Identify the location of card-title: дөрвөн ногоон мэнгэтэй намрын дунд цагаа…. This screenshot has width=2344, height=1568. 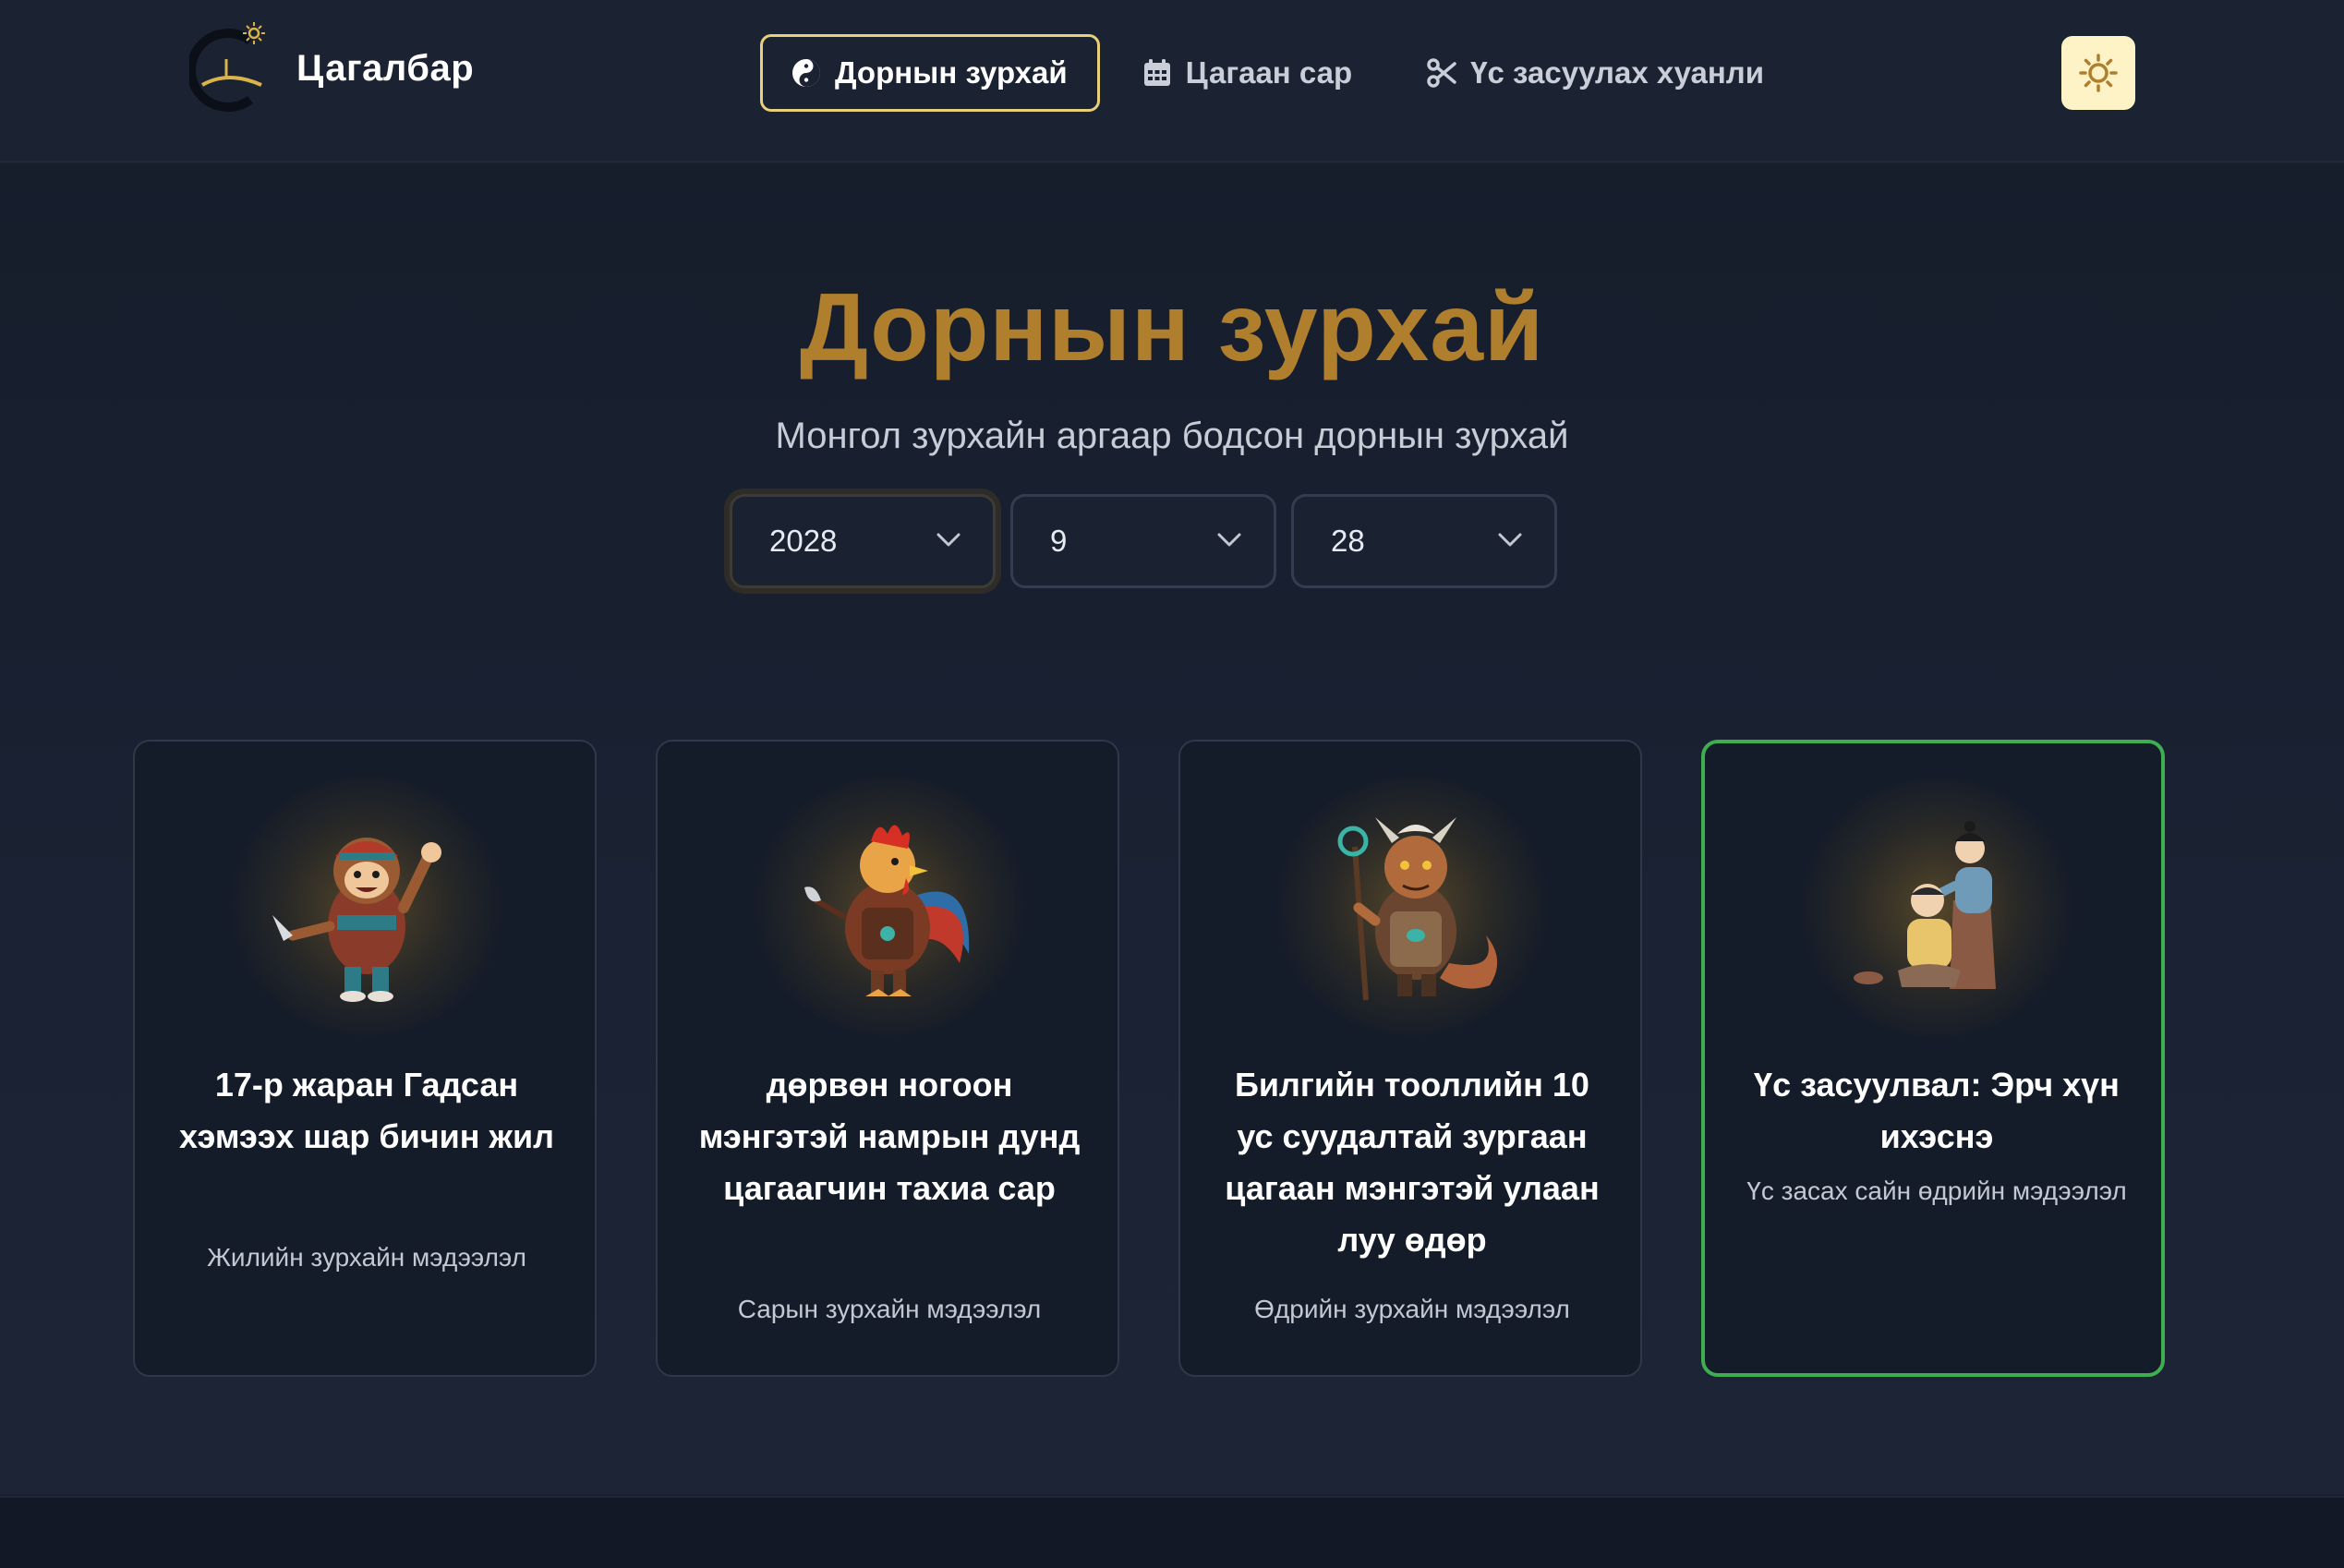
(889, 1136).